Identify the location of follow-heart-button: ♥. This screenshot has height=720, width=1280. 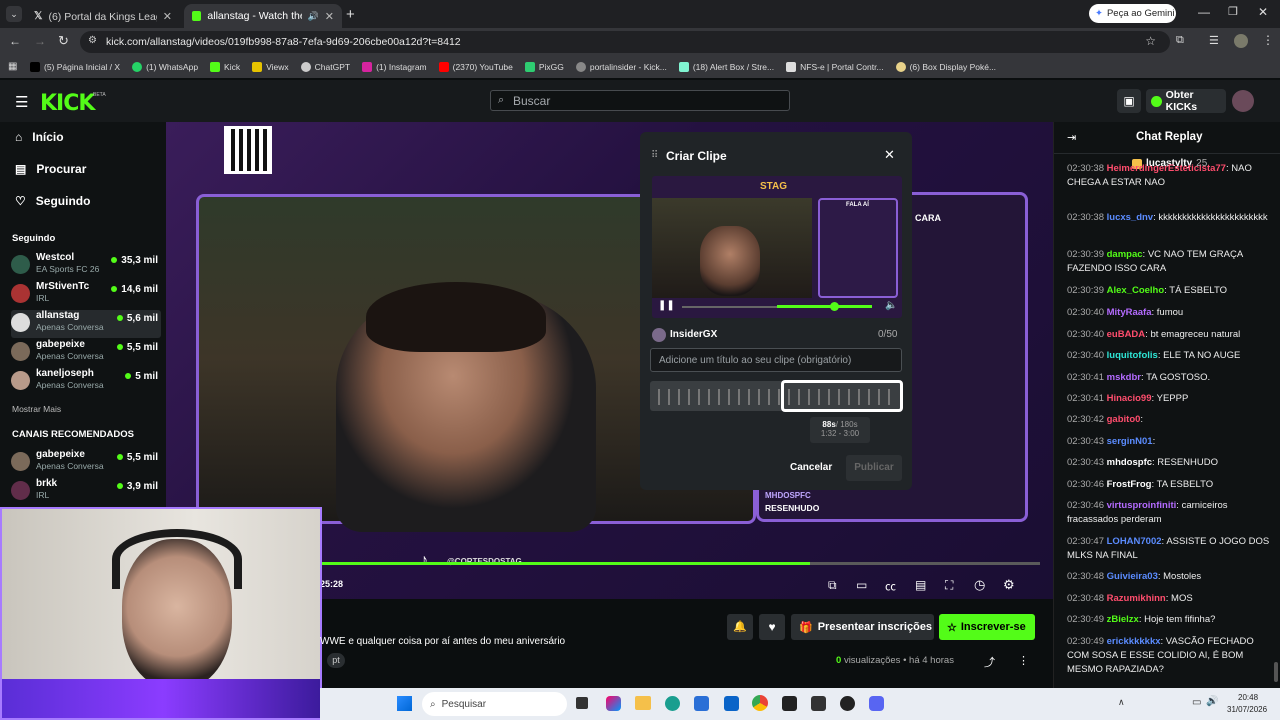
(772, 627).